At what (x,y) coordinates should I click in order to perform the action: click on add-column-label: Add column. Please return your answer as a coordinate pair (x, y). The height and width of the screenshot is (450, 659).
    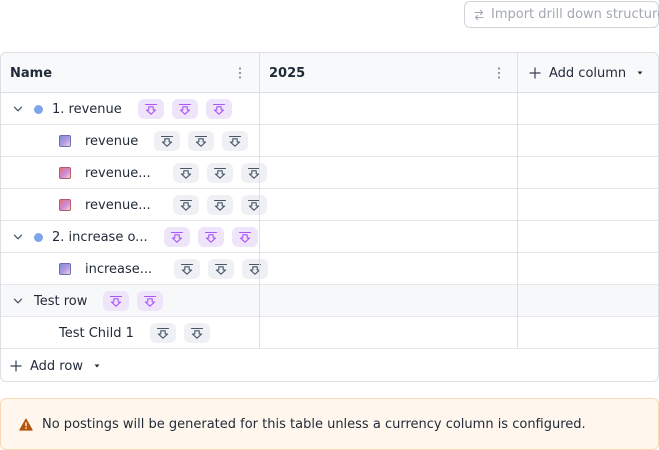
    Looking at the image, I should click on (588, 73).